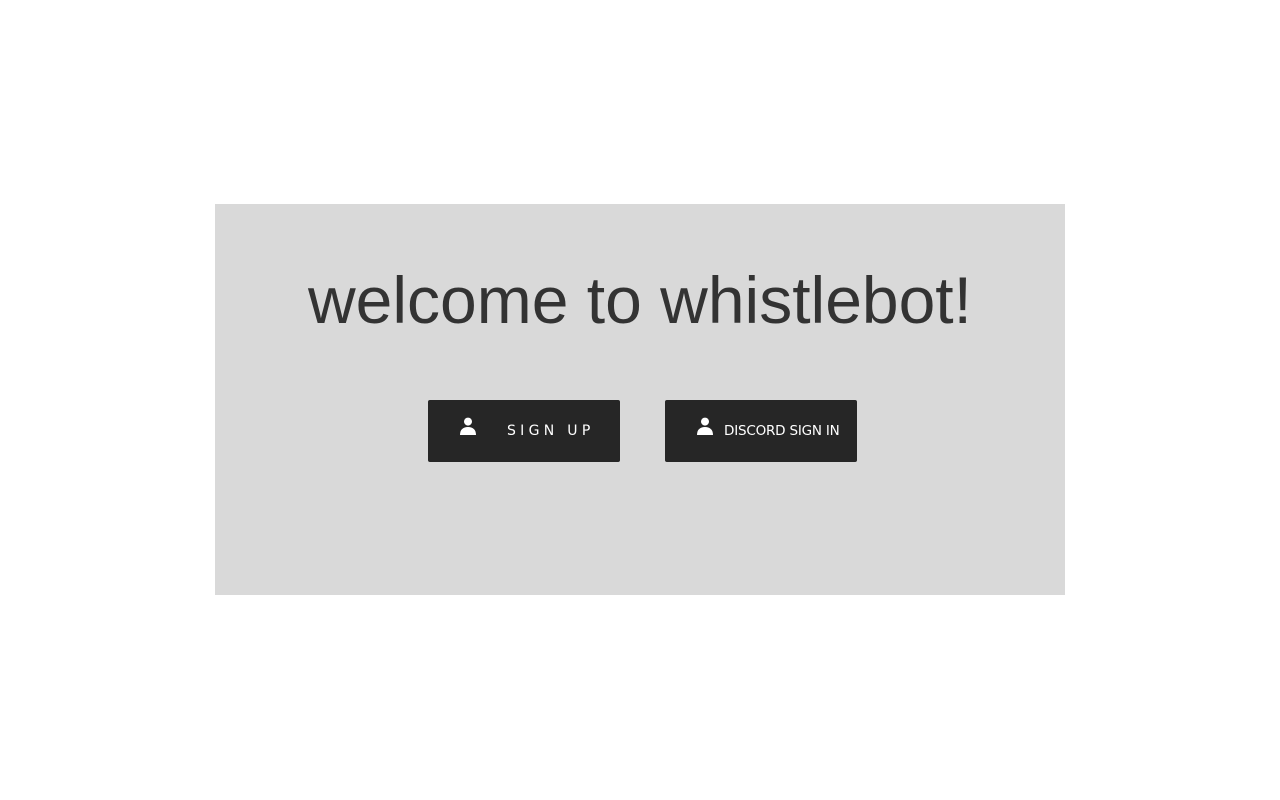 The image size is (1280, 800). Describe the element at coordinates (782, 431) in the screenshot. I see `discord-sign-in-label: DISCORD SIGN IN` at that location.